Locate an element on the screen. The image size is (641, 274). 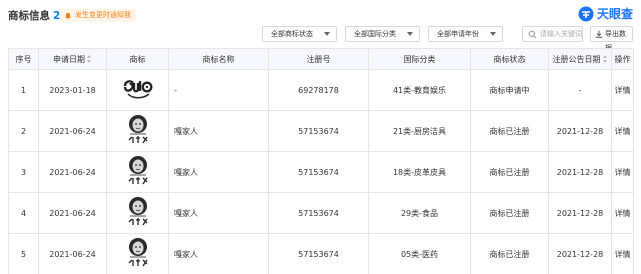
column-header-index: 序号 is located at coordinates (23, 59).